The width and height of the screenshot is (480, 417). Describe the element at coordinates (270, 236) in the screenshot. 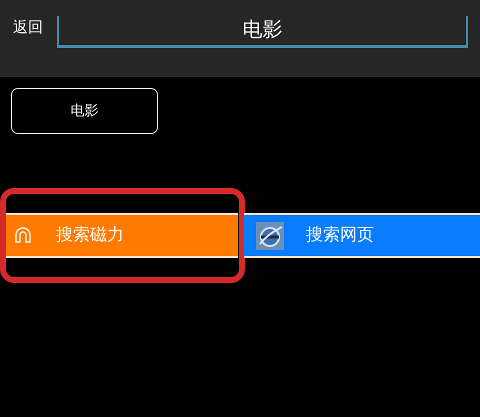

I see `globe-icon` at that location.